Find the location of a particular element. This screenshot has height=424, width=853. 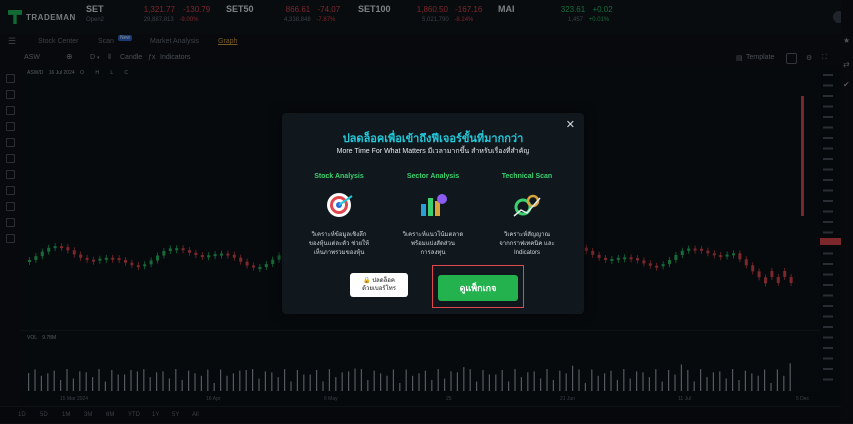

scan-gears-icon is located at coordinates (527, 205).